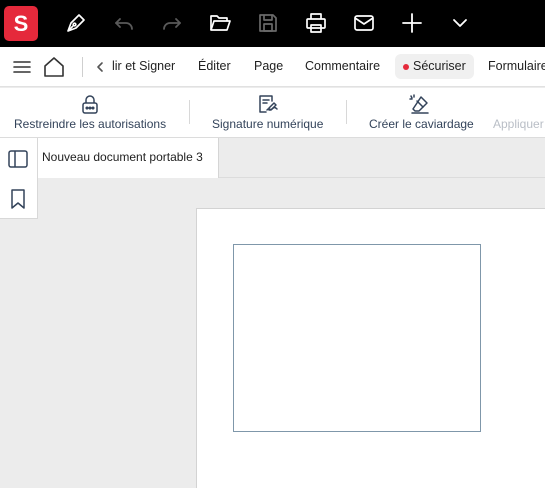  I want to click on app-logo: S, so click(21, 23).